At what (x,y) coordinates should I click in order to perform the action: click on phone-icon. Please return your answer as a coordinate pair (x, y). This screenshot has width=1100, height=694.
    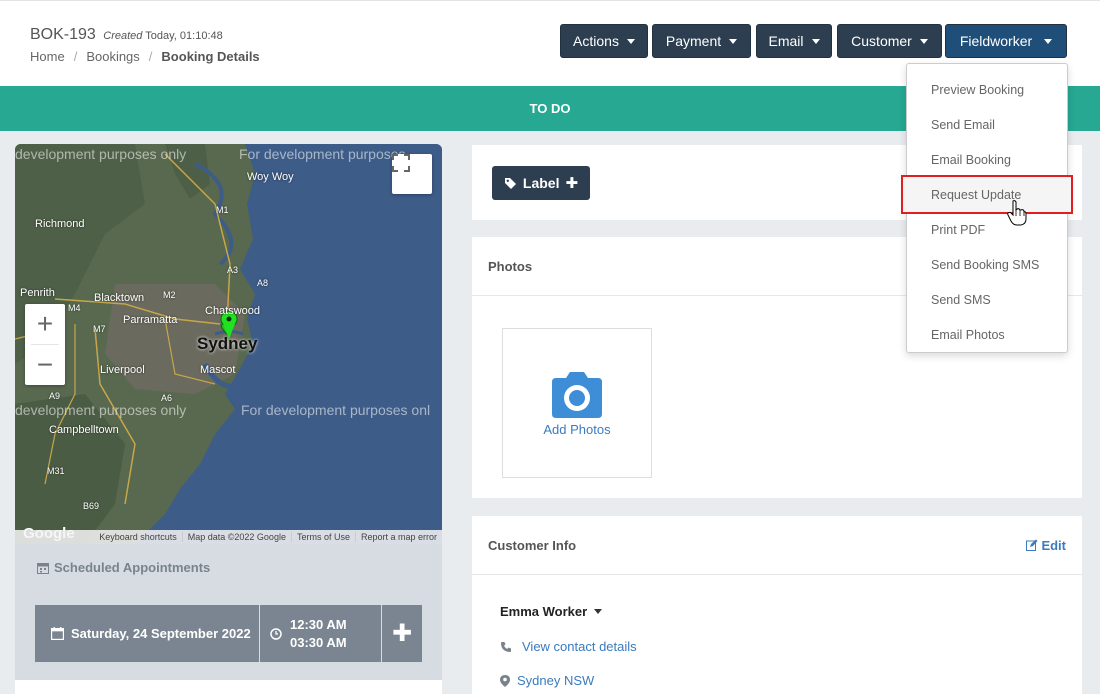
    Looking at the image, I should click on (506, 646).